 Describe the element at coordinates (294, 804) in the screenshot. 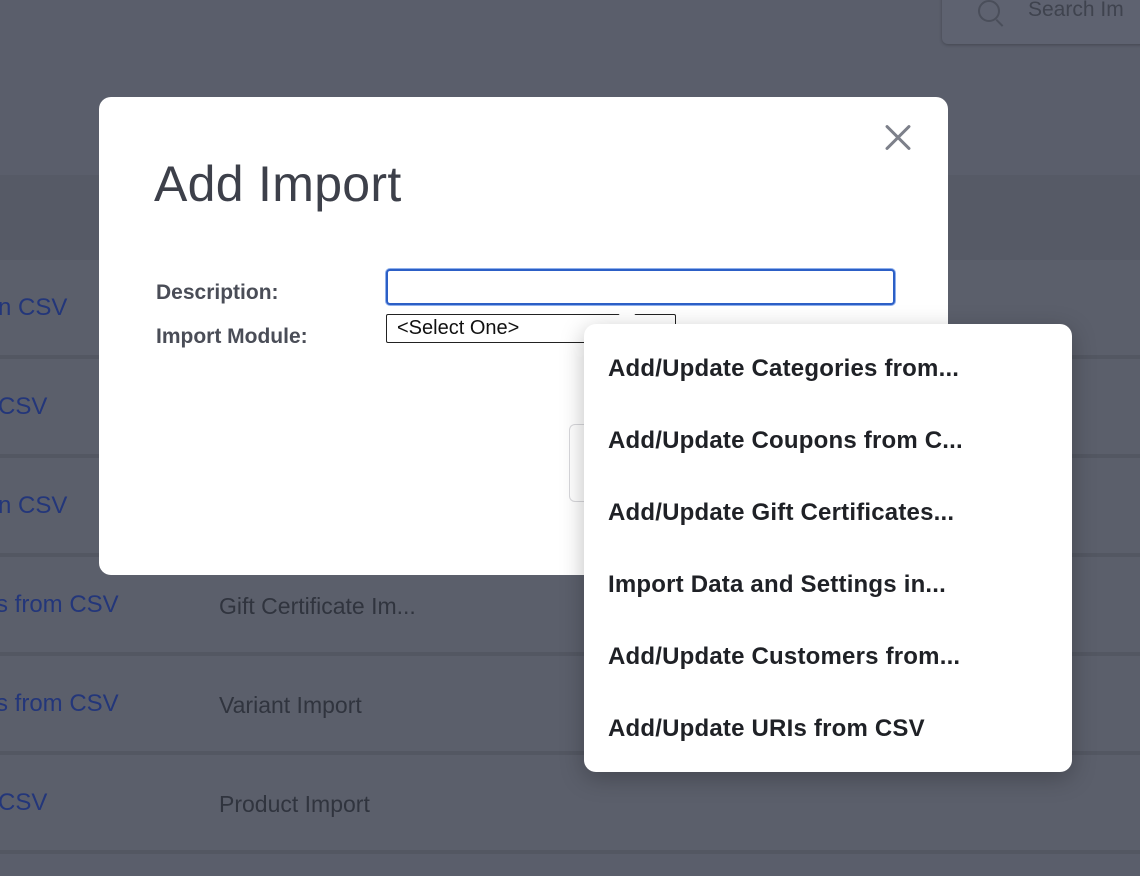

I see `import-type: Product Import` at that location.